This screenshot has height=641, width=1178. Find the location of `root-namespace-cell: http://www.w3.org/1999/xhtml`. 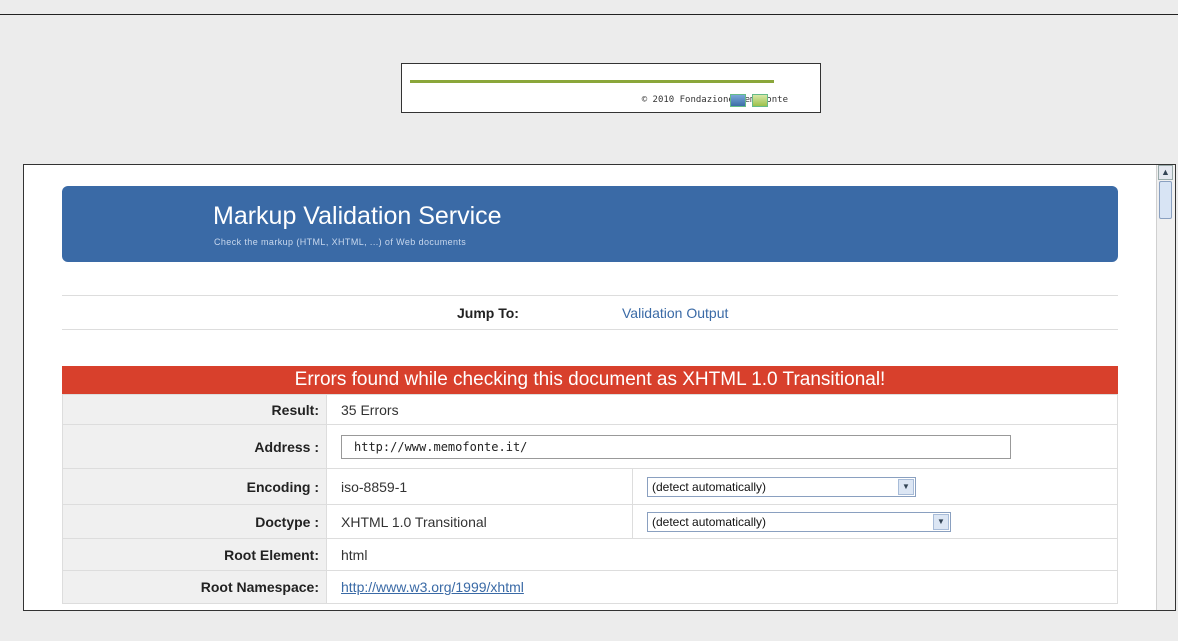

root-namespace-cell: http://www.w3.org/1999/xhtml is located at coordinates (722, 587).